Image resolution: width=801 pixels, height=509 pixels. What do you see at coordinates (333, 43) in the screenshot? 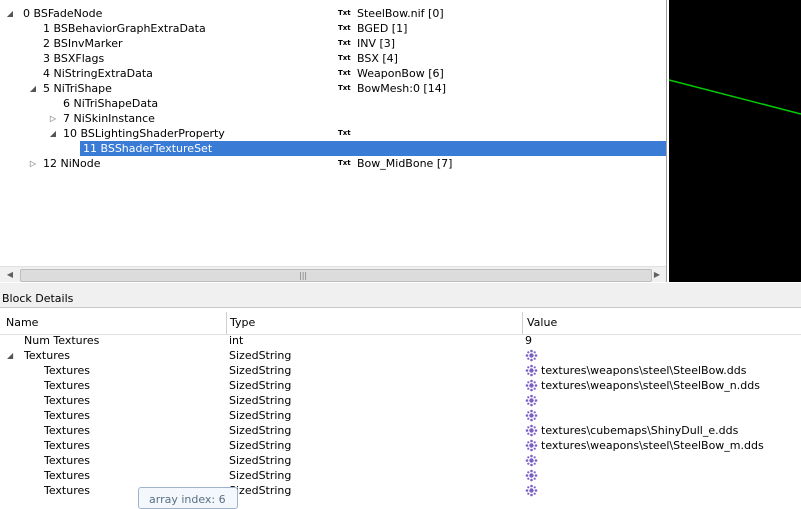
I see `tree-row-bsinvmarker: 2 BSInvMarker Txt INV [3]` at bounding box center [333, 43].